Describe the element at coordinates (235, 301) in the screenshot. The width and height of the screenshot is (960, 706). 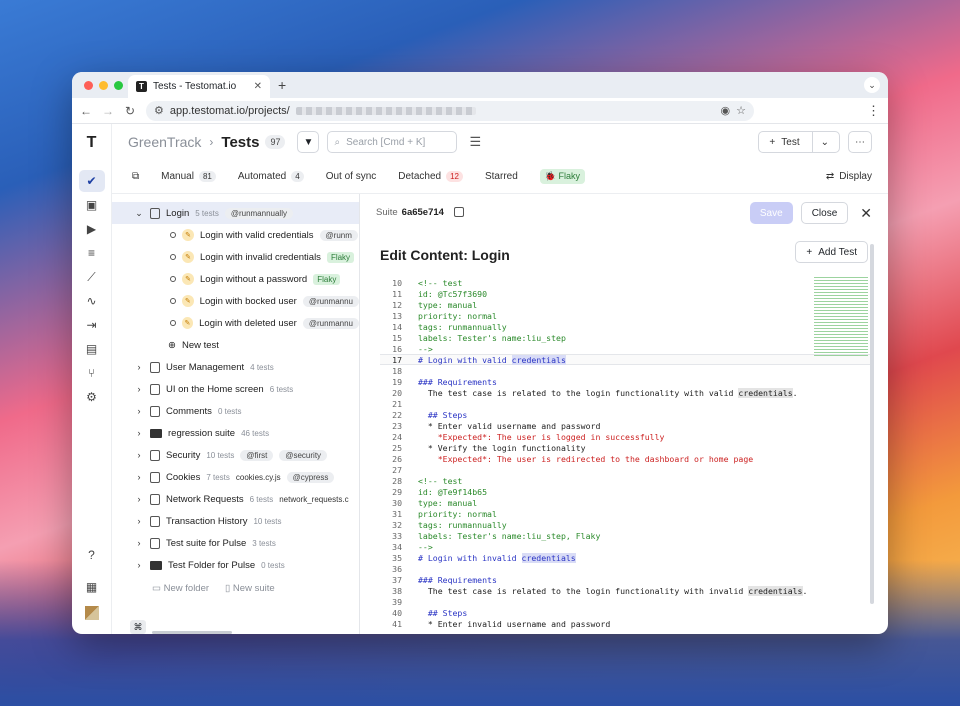
I see `test-row: ✎ Login with bocked user @runmannu` at that location.